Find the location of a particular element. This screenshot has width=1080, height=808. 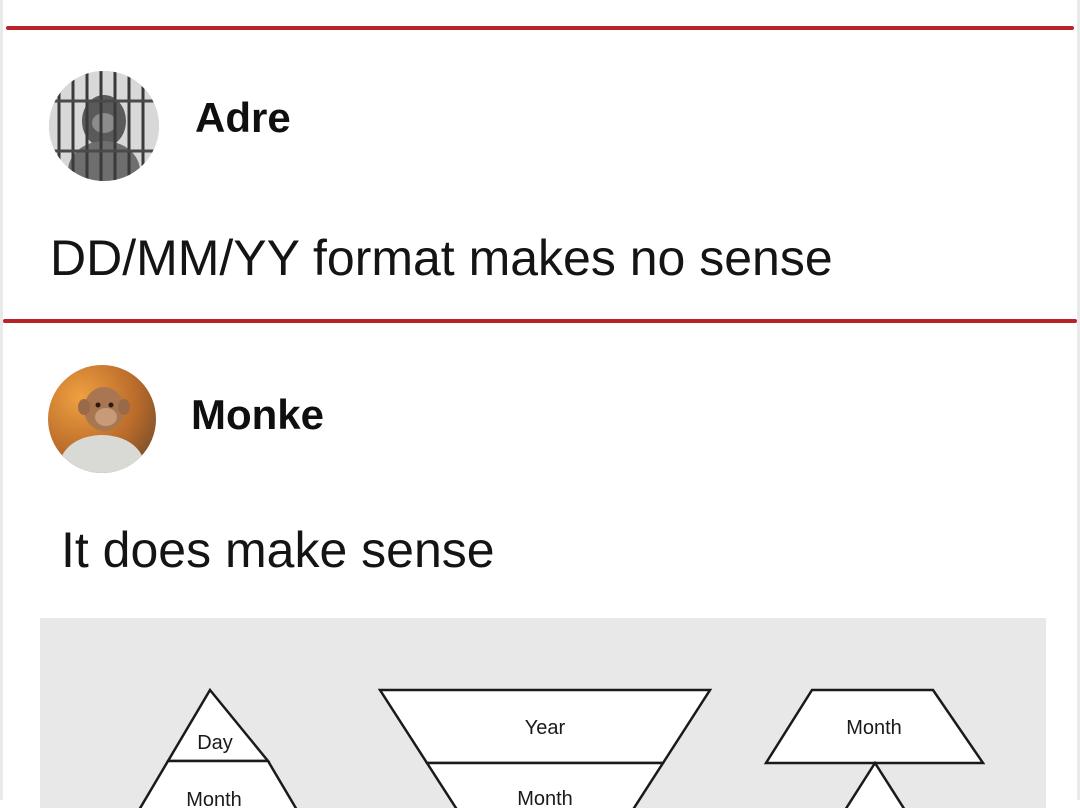

avatar-monke is located at coordinates (102, 419).